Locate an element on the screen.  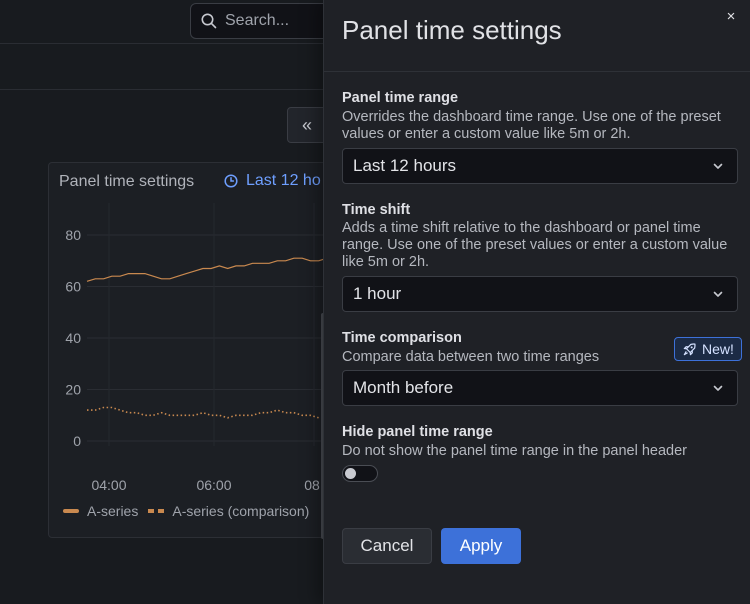
y-tick-label: 40 is located at coordinates (73, 338).